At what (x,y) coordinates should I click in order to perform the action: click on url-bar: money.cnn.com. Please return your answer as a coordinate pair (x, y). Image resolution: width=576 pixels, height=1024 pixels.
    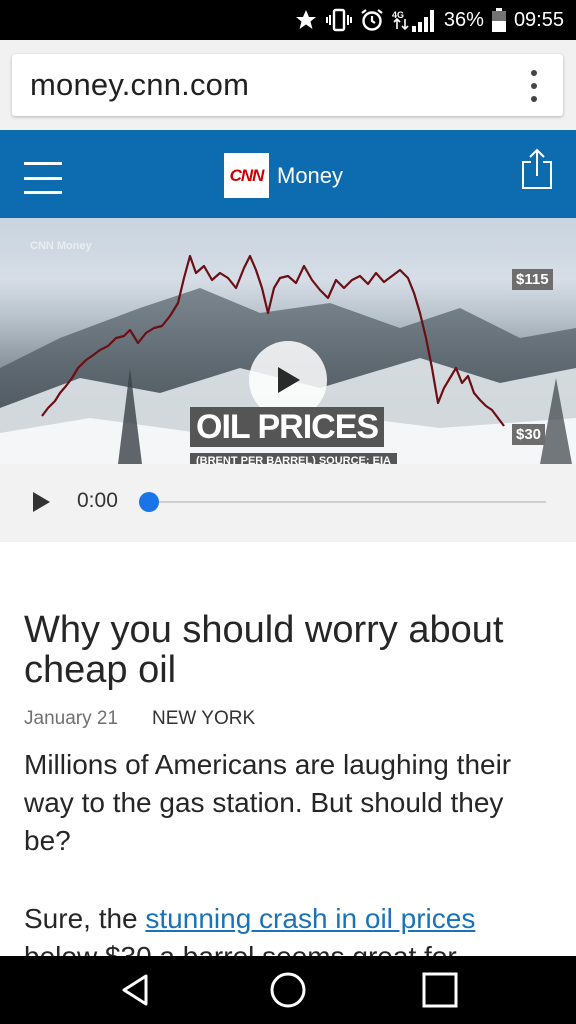
    Looking at the image, I should click on (287, 85).